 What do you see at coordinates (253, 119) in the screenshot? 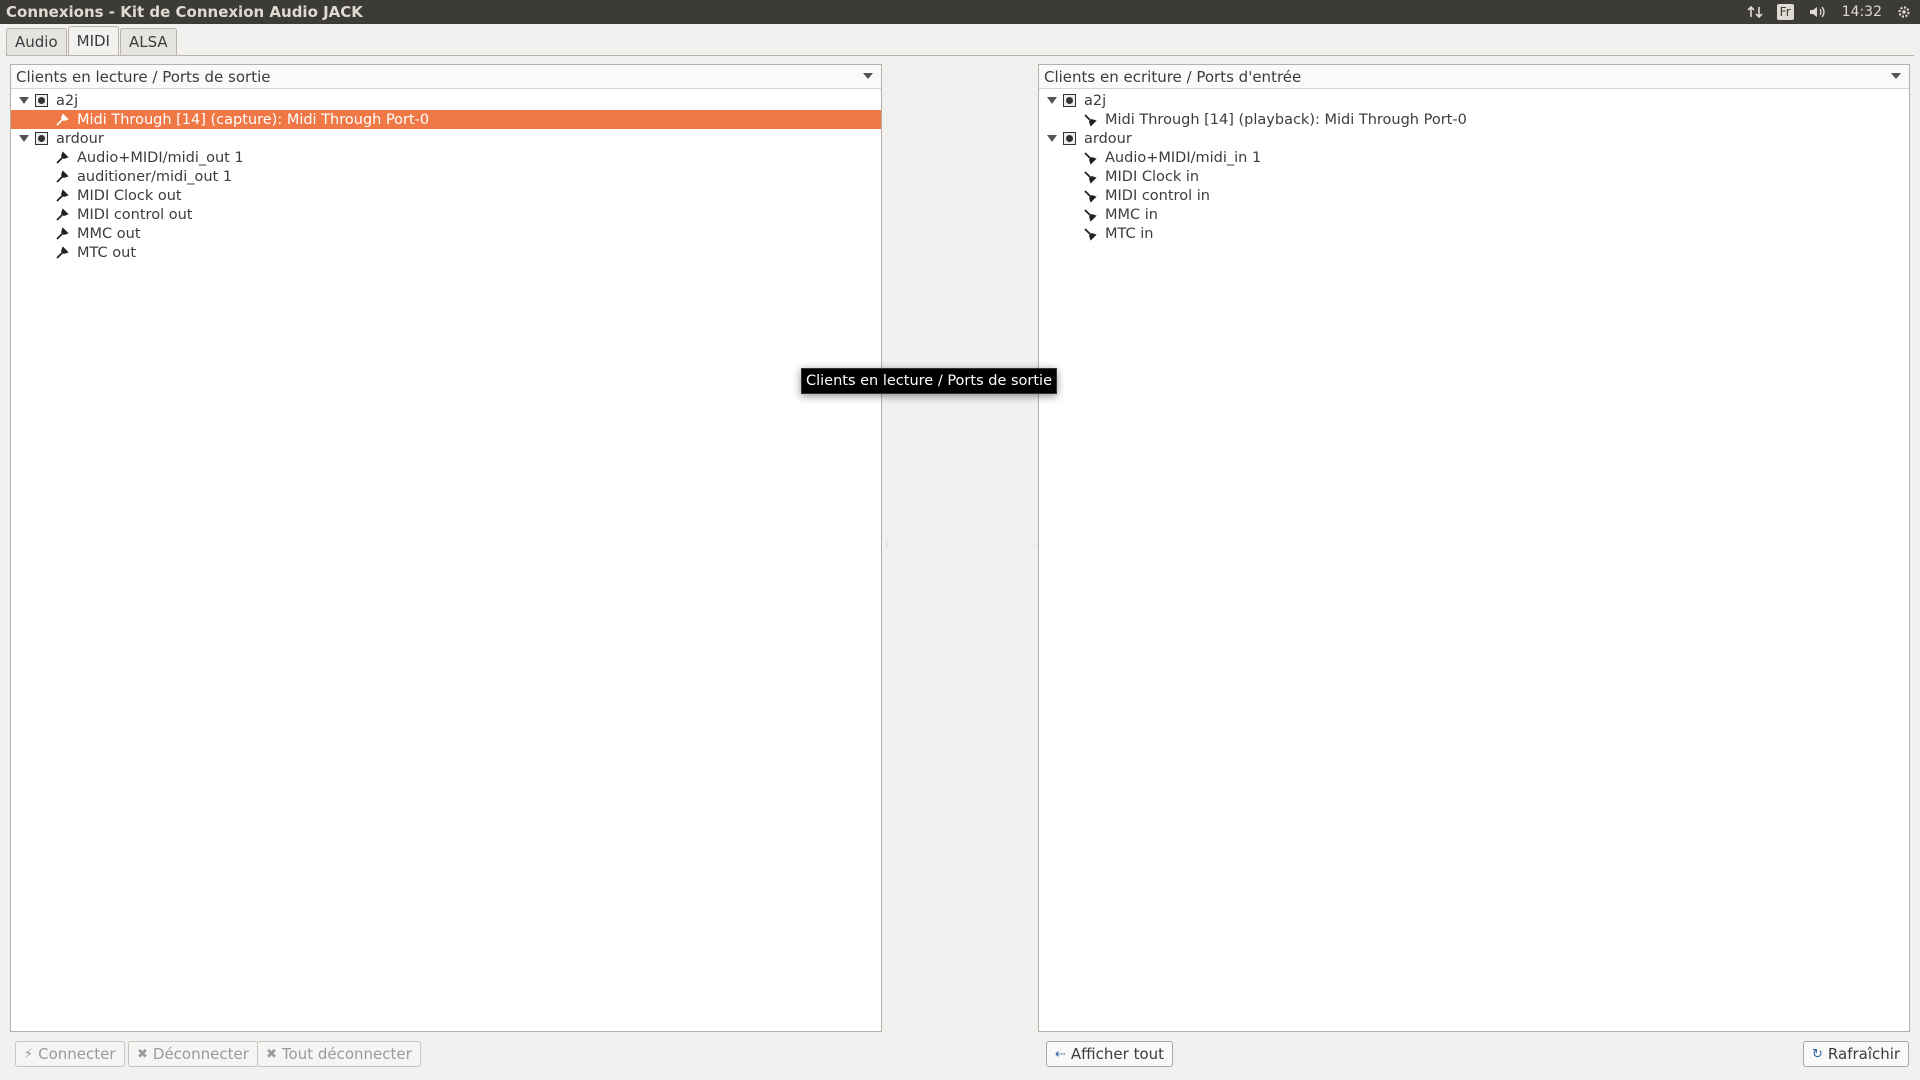
I see `port-name: Midi Through [14] (capture)` at bounding box center [253, 119].